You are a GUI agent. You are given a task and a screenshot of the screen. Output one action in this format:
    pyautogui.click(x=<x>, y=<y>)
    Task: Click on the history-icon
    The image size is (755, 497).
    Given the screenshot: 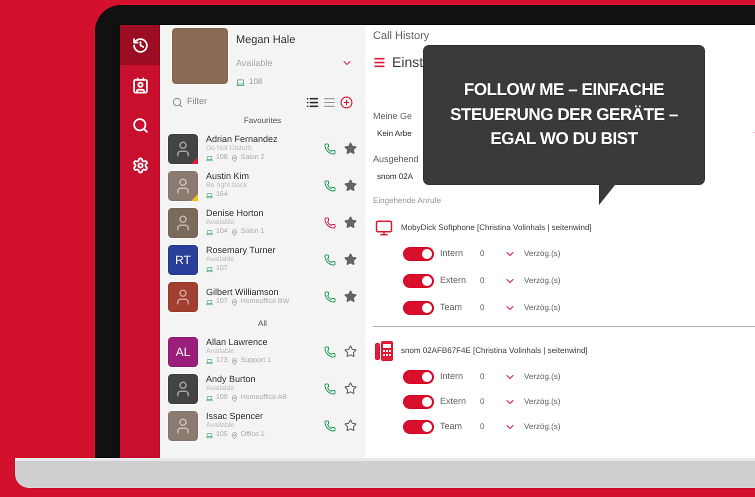 What is the action you would take?
    pyautogui.click(x=140, y=45)
    